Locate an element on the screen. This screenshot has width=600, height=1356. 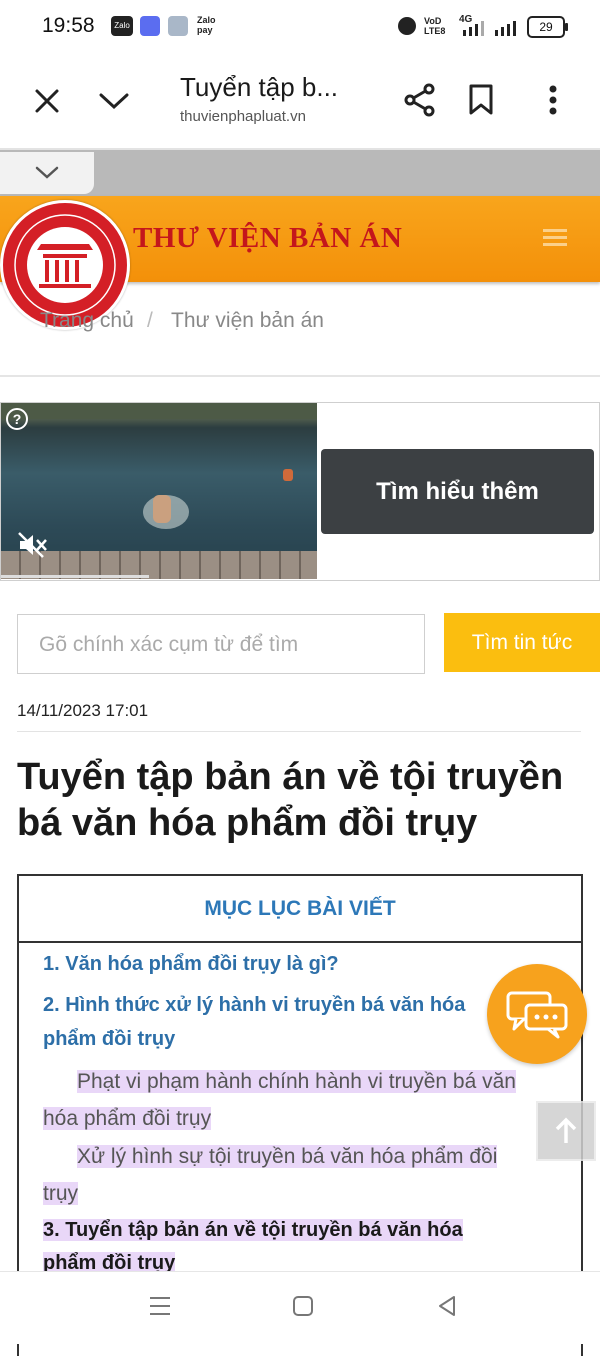
home-icon is located at coordinates (303, 1308).